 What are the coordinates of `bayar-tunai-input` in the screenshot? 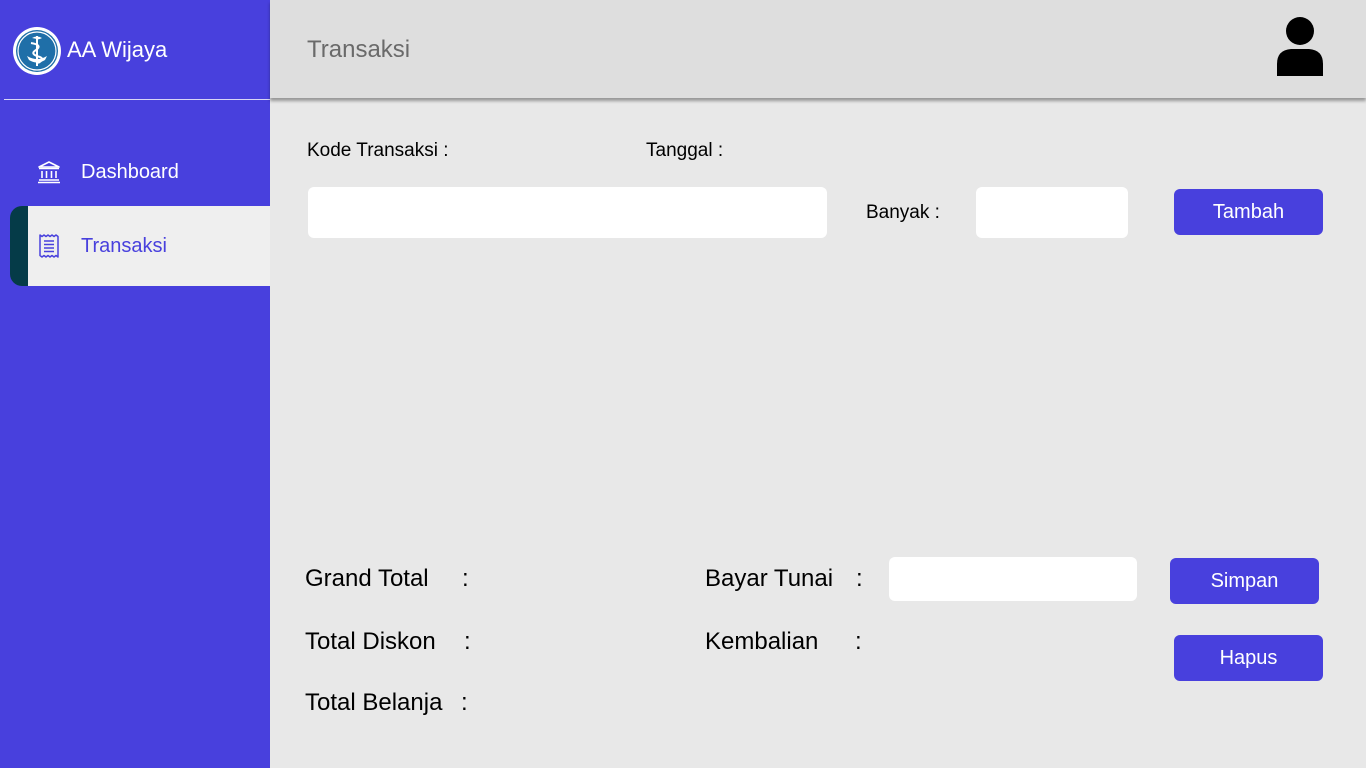 It's located at (1013, 579).